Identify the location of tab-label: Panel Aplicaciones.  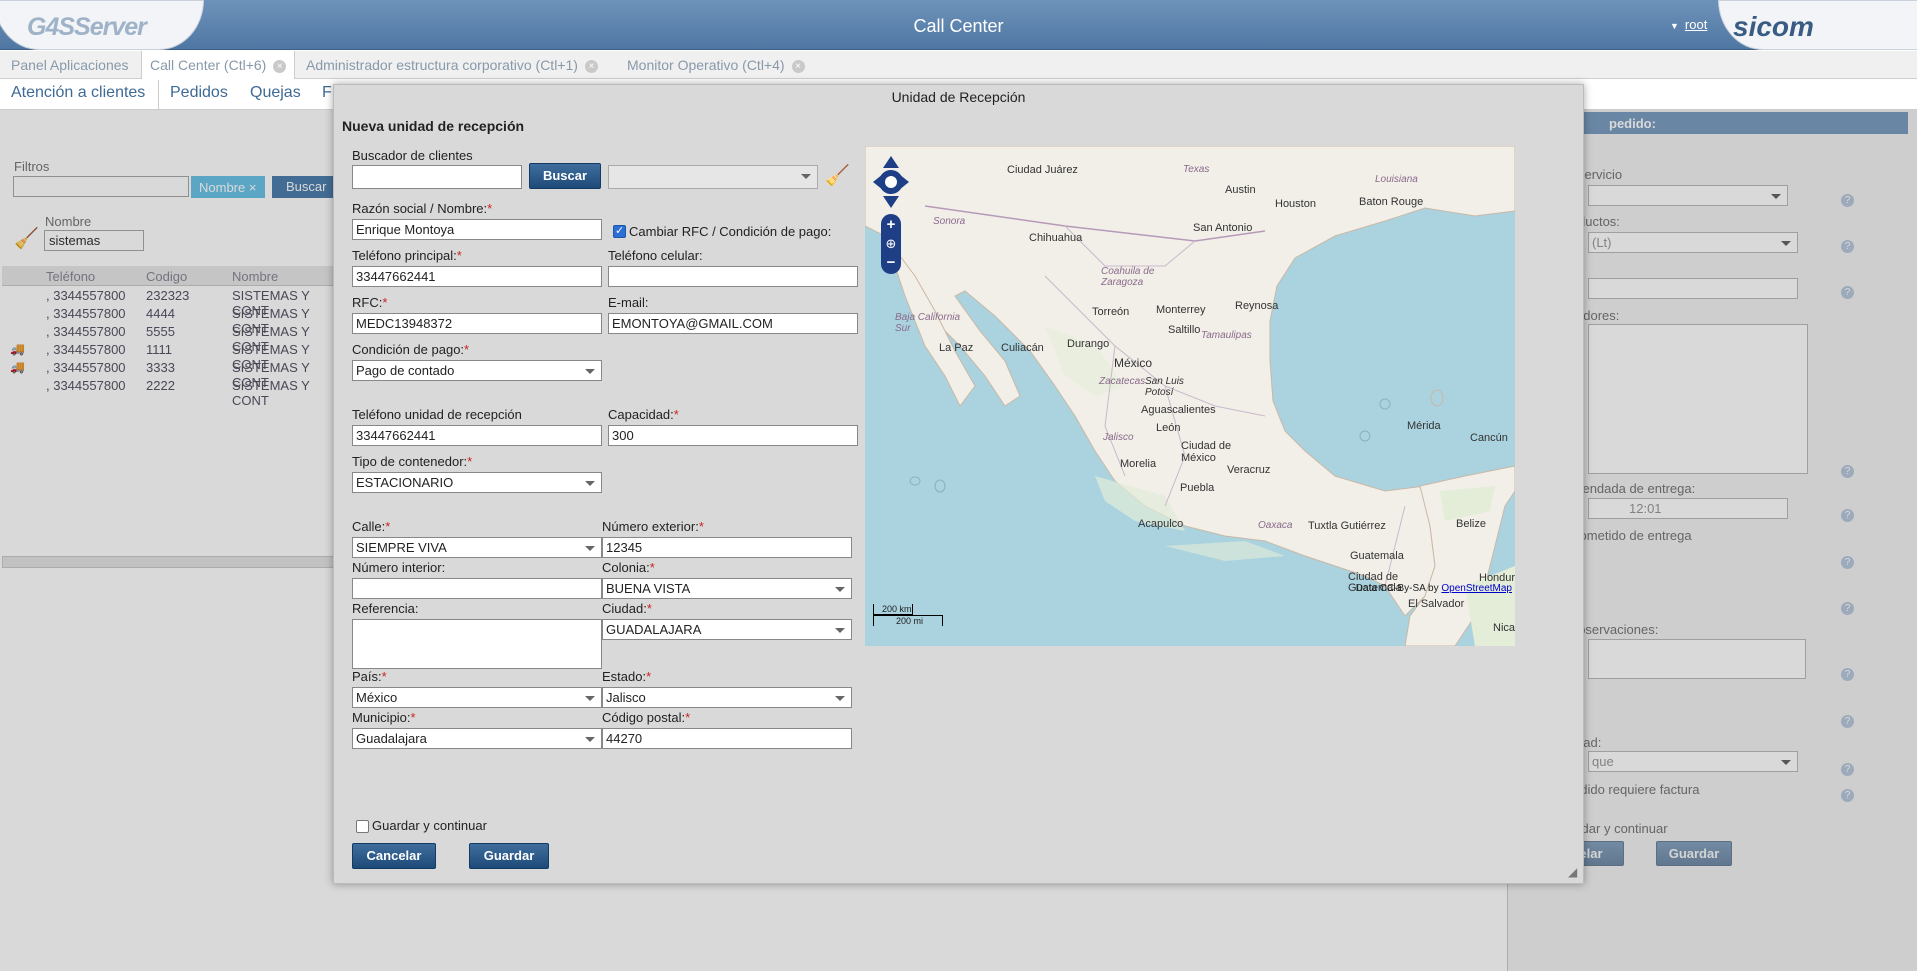
(70, 65).